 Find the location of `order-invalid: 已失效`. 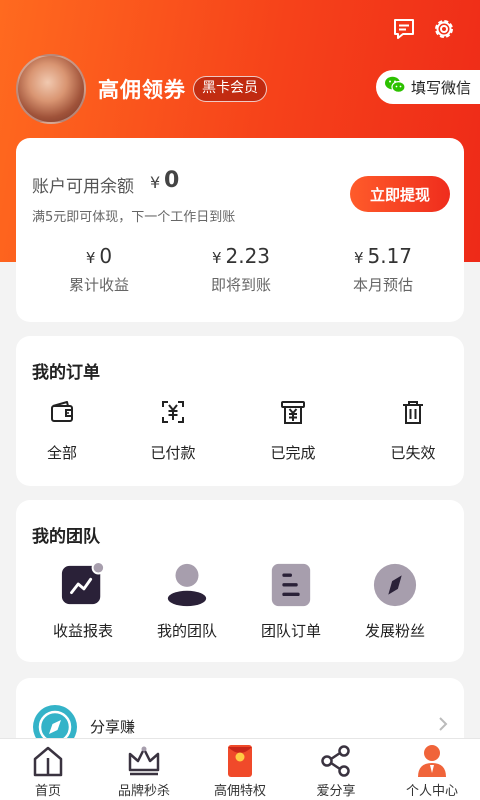

order-invalid: 已失效 is located at coordinates (413, 428).